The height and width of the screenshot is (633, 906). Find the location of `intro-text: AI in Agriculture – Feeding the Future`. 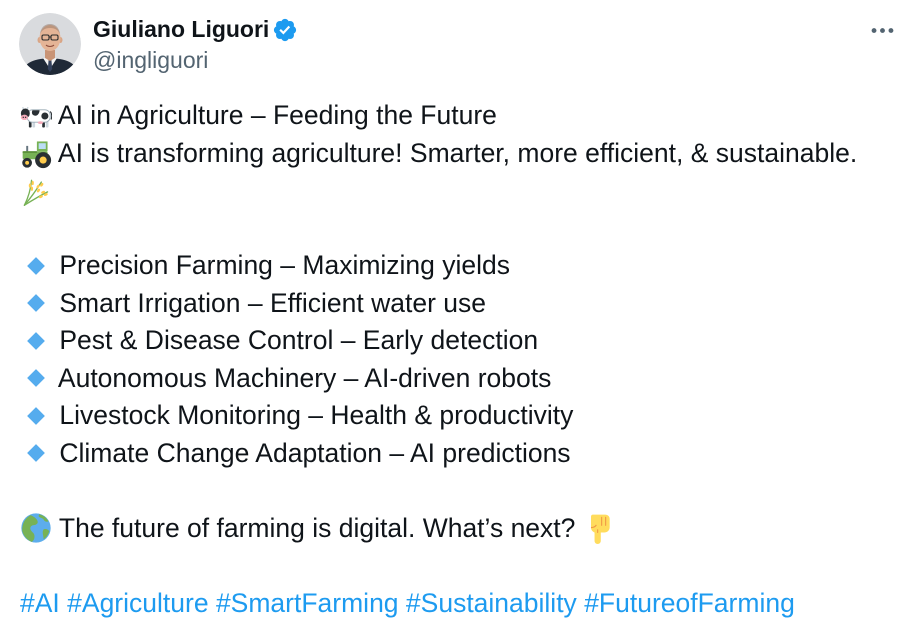

intro-text: AI in Agriculture – Feeding the Future is located at coordinates (277, 115).